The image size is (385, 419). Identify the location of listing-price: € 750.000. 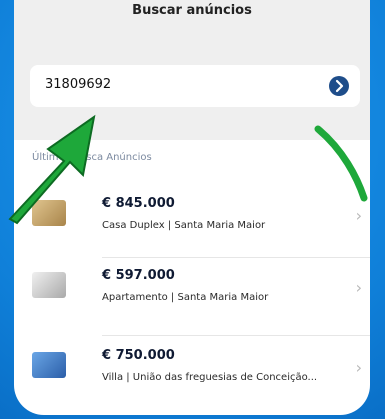
(138, 355).